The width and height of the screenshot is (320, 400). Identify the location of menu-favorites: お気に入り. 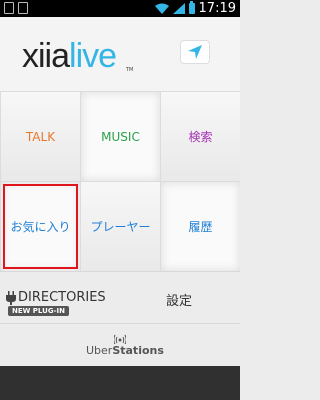
(40, 226).